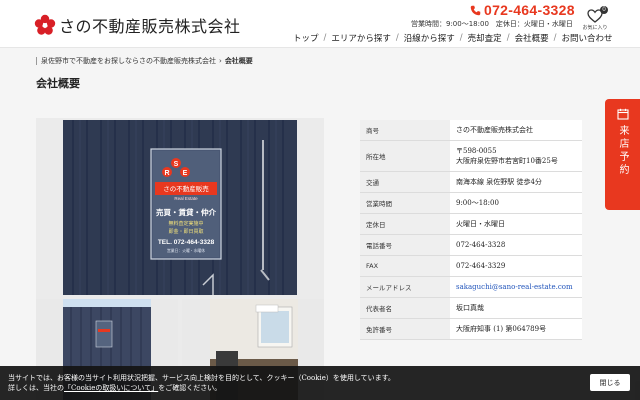 The image size is (640, 400). Describe the element at coordinates (190, 388) in the screenshot. I see `cookie-line-2-after: をご確認ください。` at that location.